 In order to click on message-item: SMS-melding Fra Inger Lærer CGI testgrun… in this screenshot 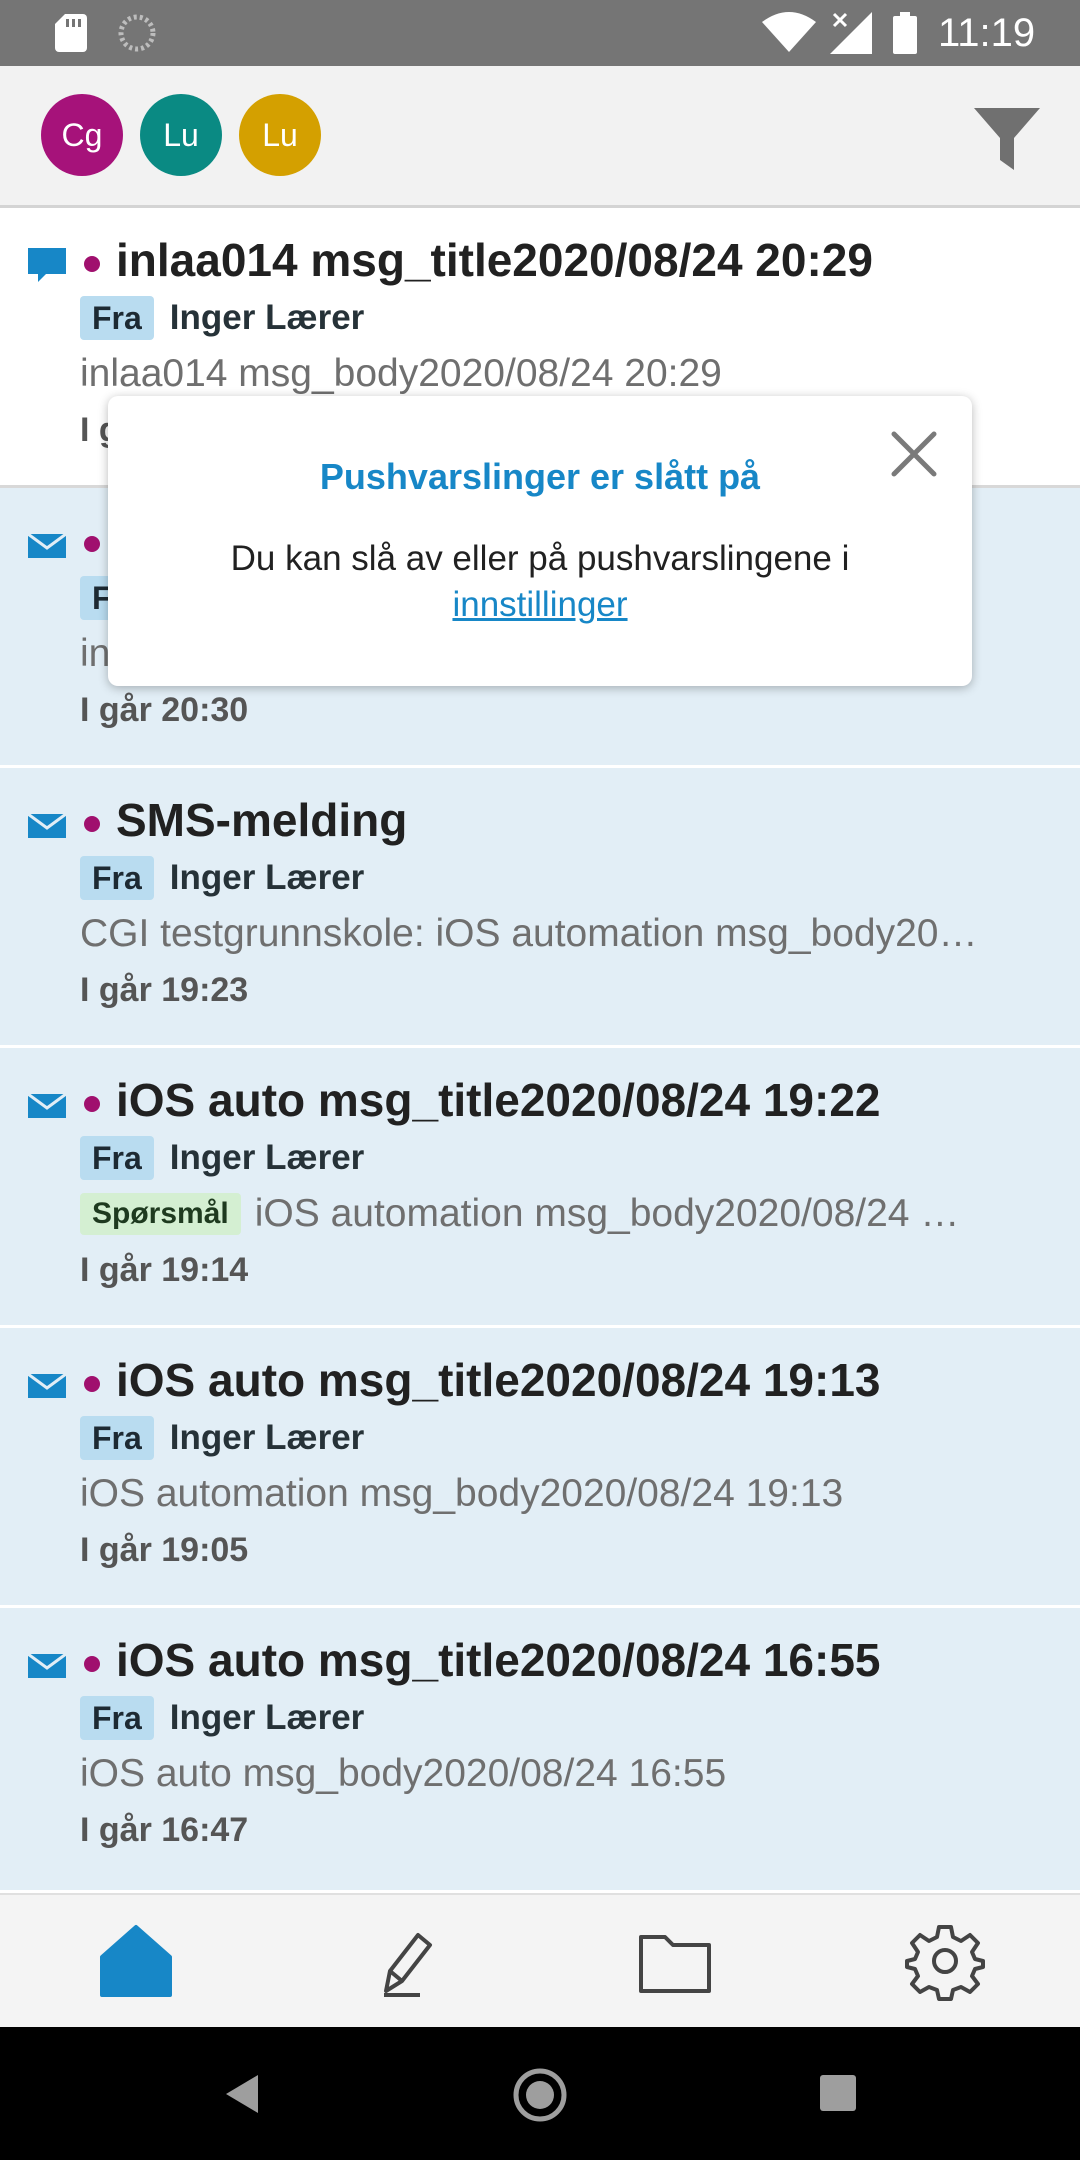, I will do `click(540, 908)`.